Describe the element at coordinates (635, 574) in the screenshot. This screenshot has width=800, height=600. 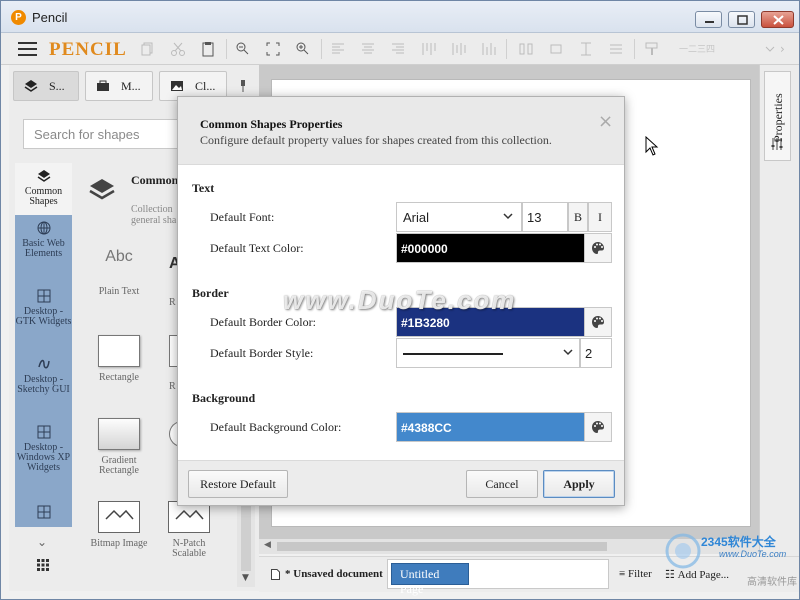
I see `filter-button: ≡ Filter` at that location.